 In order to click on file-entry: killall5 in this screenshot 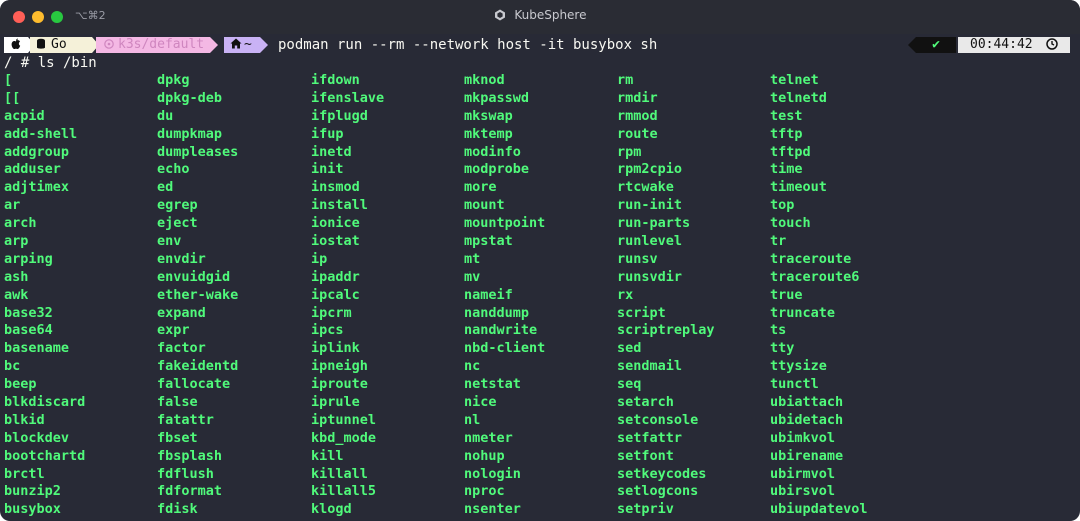, I will do `click(344, 491)`.